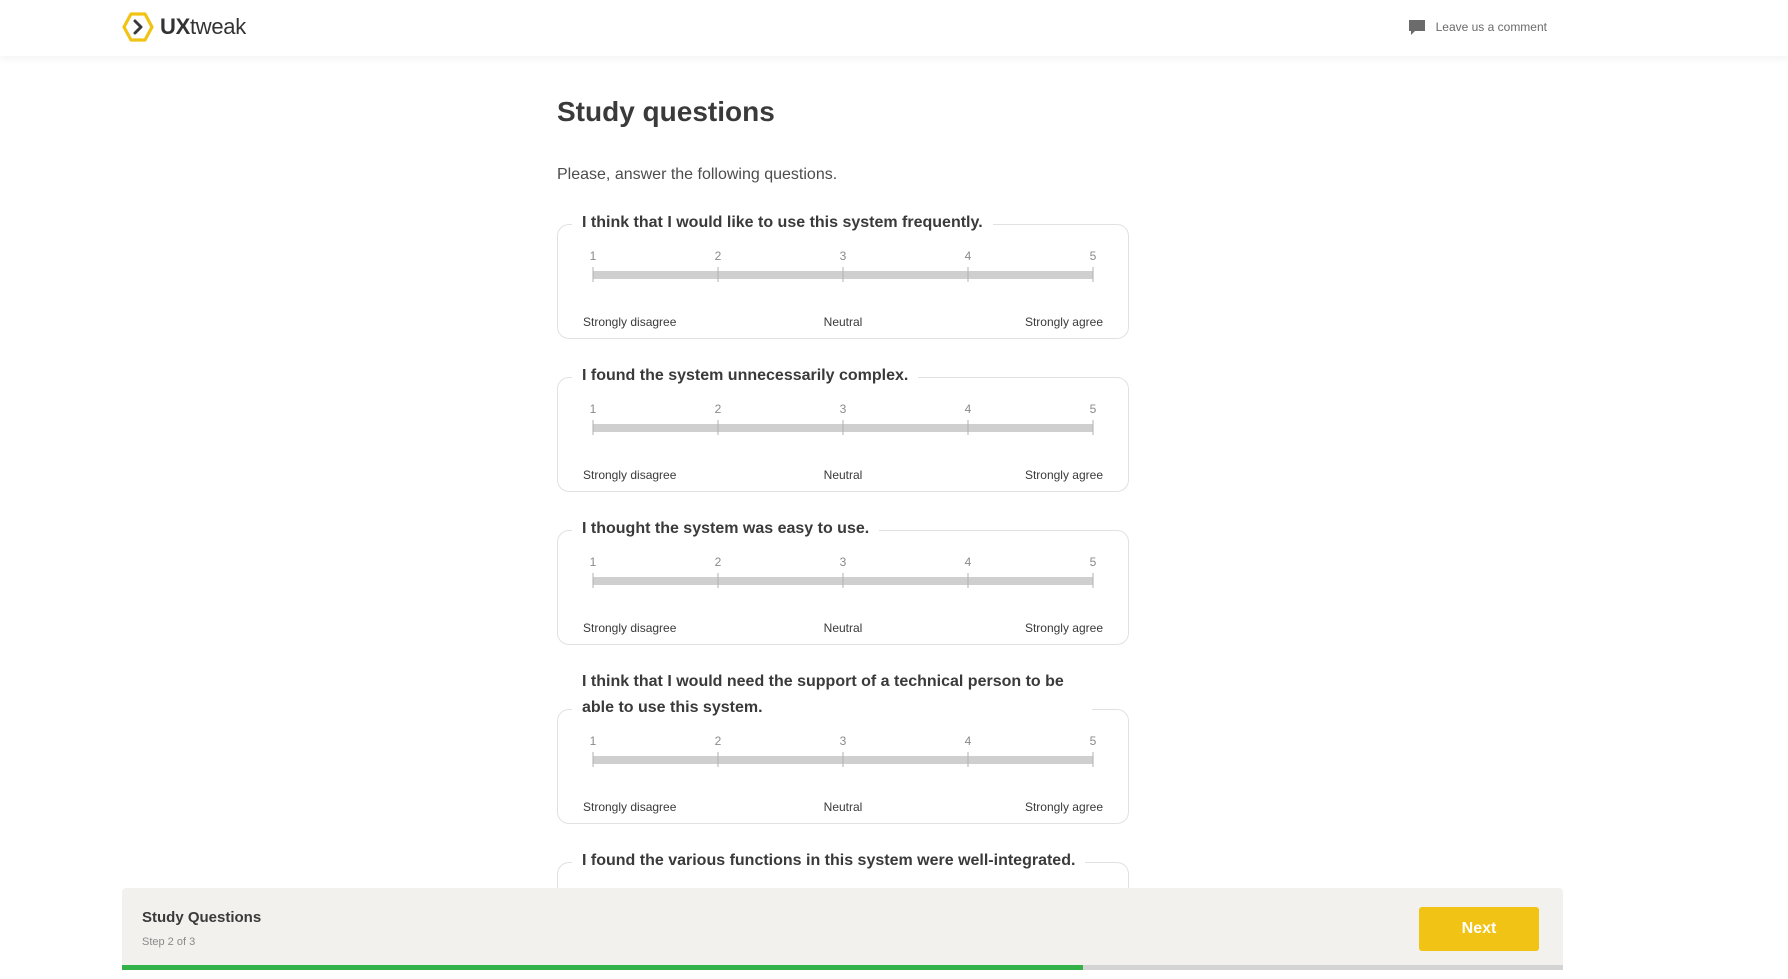  Describe the element at coordinates (169, 942) in the screenshot. I see `step-indicator: Step 2 of 3` at that location.